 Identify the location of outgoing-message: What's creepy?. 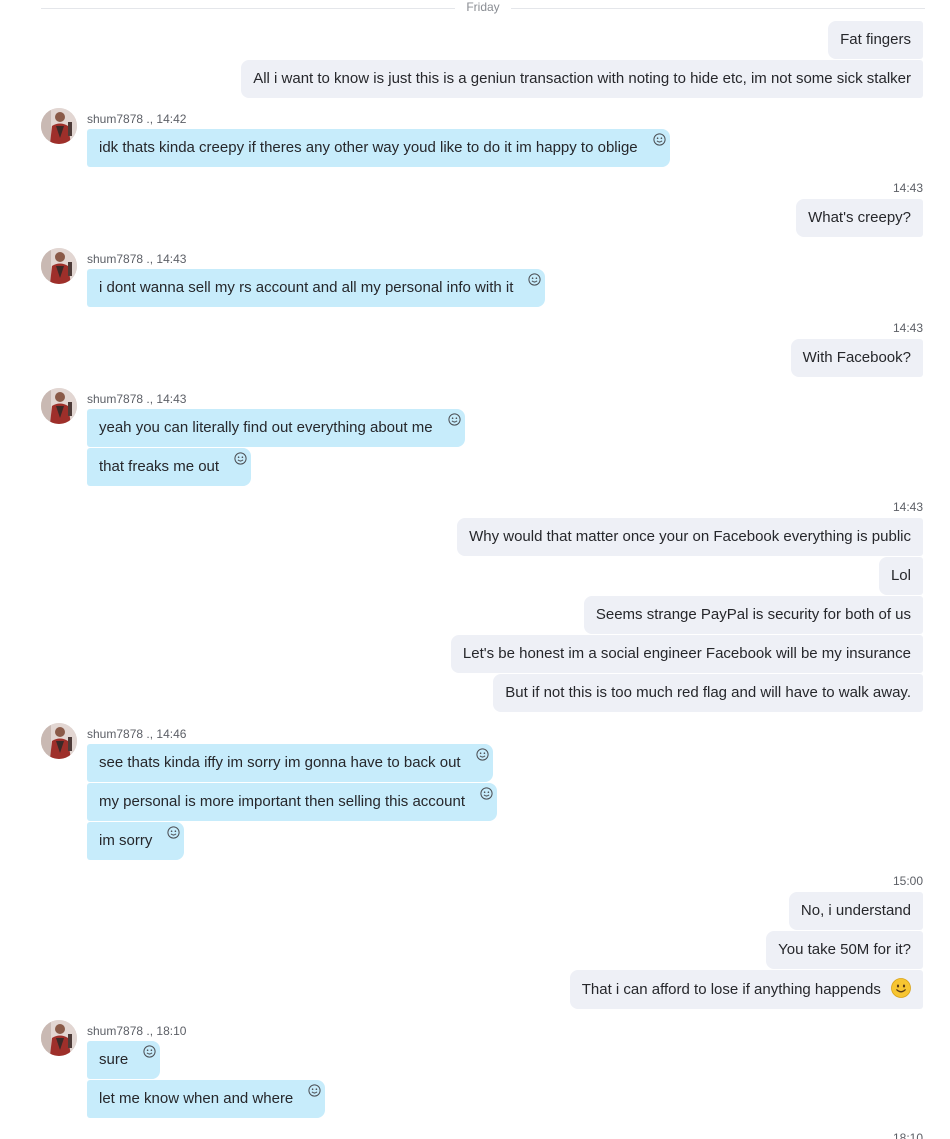
(859, 218).